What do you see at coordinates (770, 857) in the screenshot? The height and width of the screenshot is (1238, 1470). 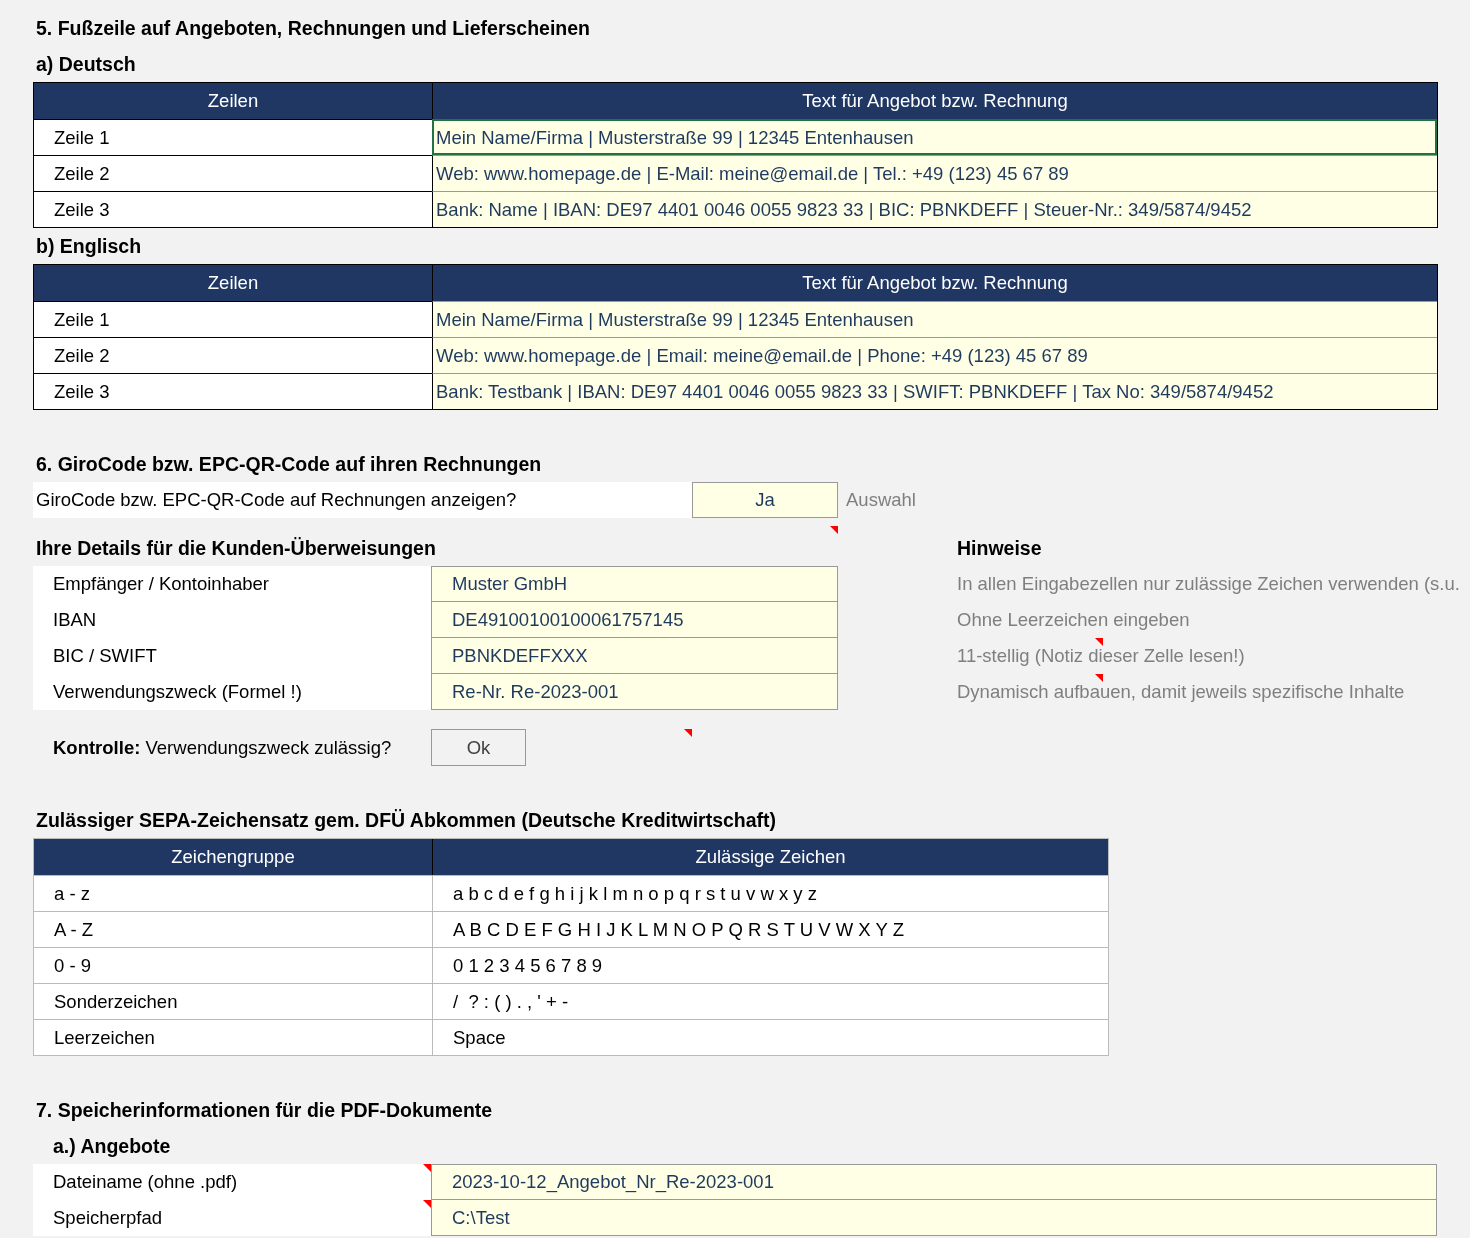 I see `column-header: Zulässige Zeichen` at bounding box center [770, 857].